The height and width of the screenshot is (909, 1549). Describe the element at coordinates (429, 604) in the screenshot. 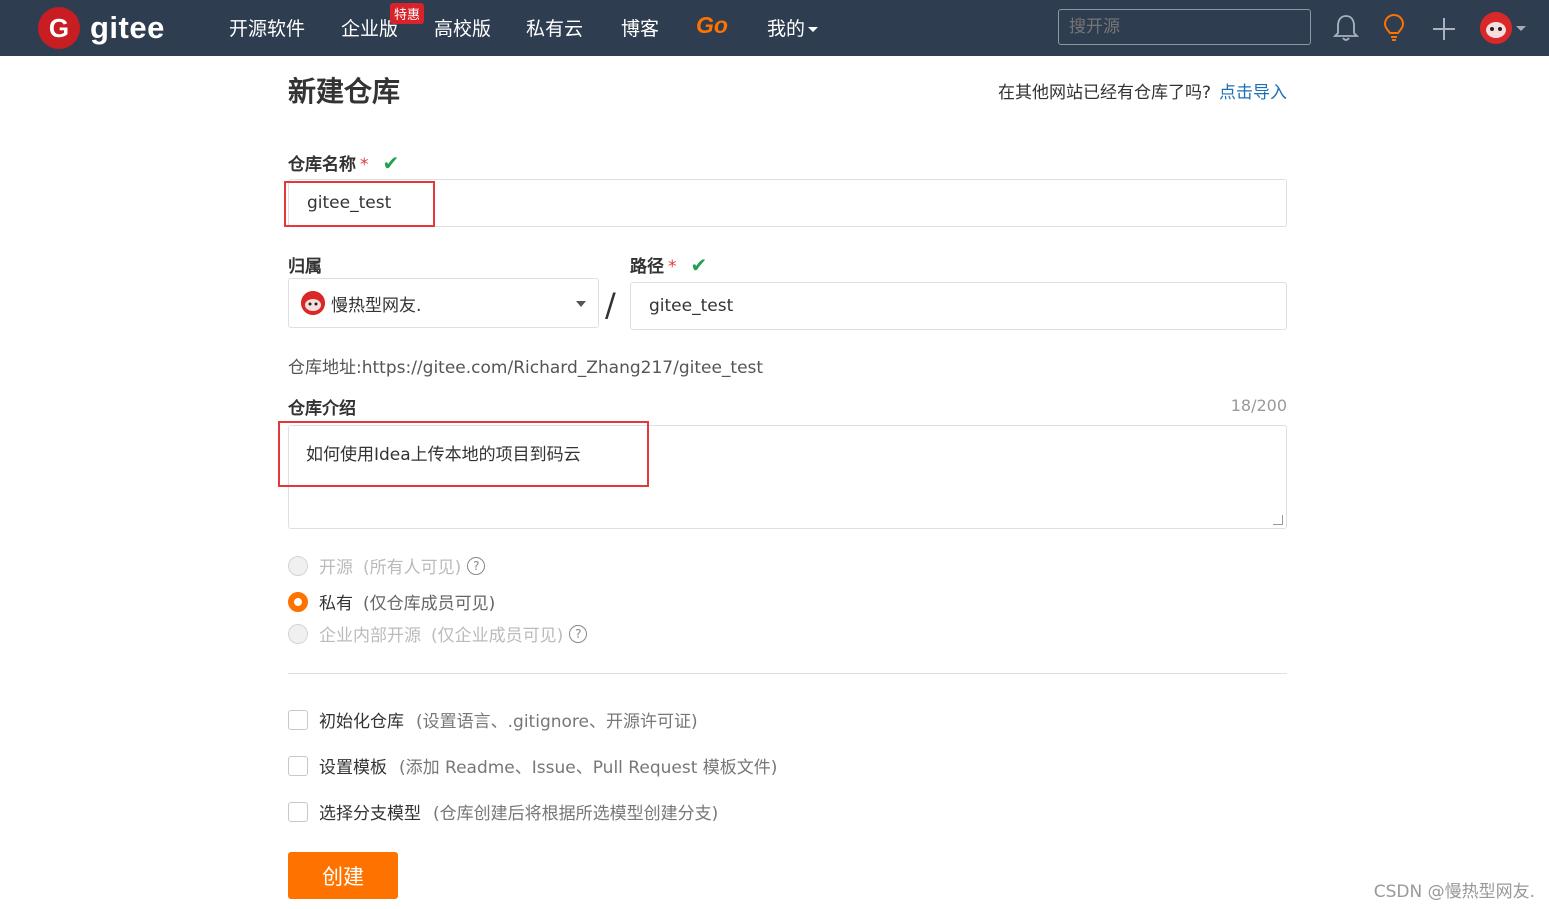

I see `visibility-private-sub: (仅仓库成员可见)` at that location.